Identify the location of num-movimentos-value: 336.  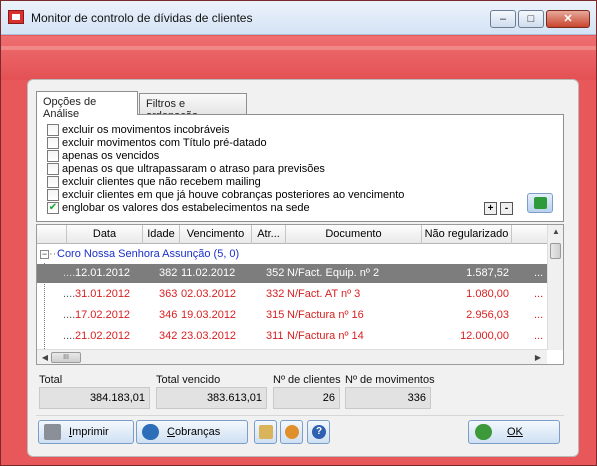
(388, 398).